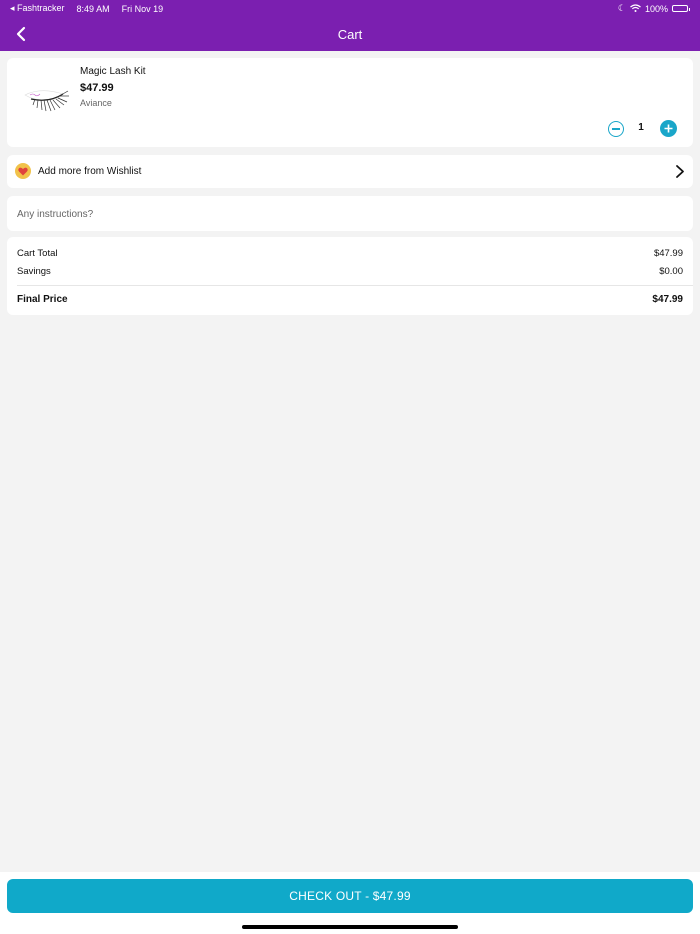  What do you see at coordinates (355, 285) in the screenshot?
I see `divider` at bounding box center [355, 285].